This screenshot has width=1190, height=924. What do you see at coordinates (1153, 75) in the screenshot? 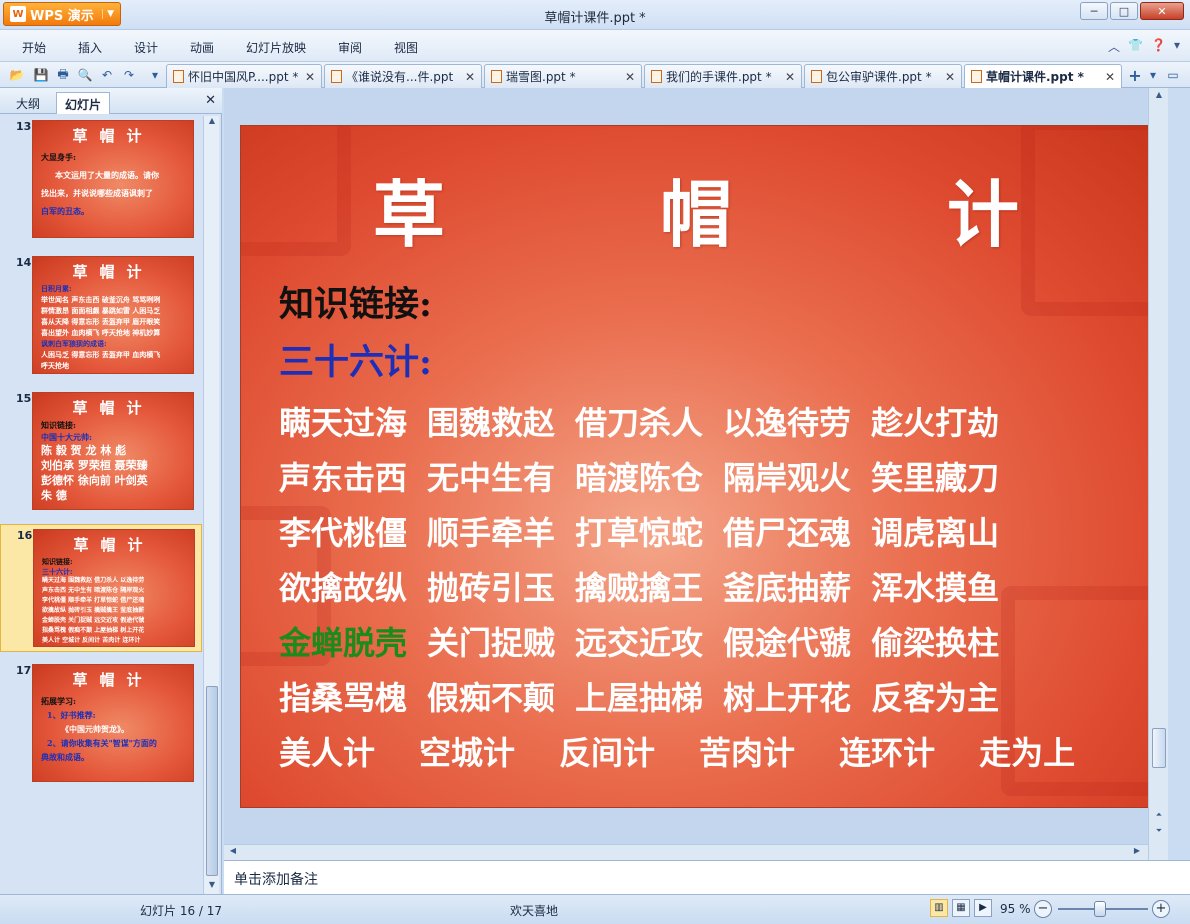
I see `tab-list-dropdown-icon: ▾` at bounding box center [1153, 75].